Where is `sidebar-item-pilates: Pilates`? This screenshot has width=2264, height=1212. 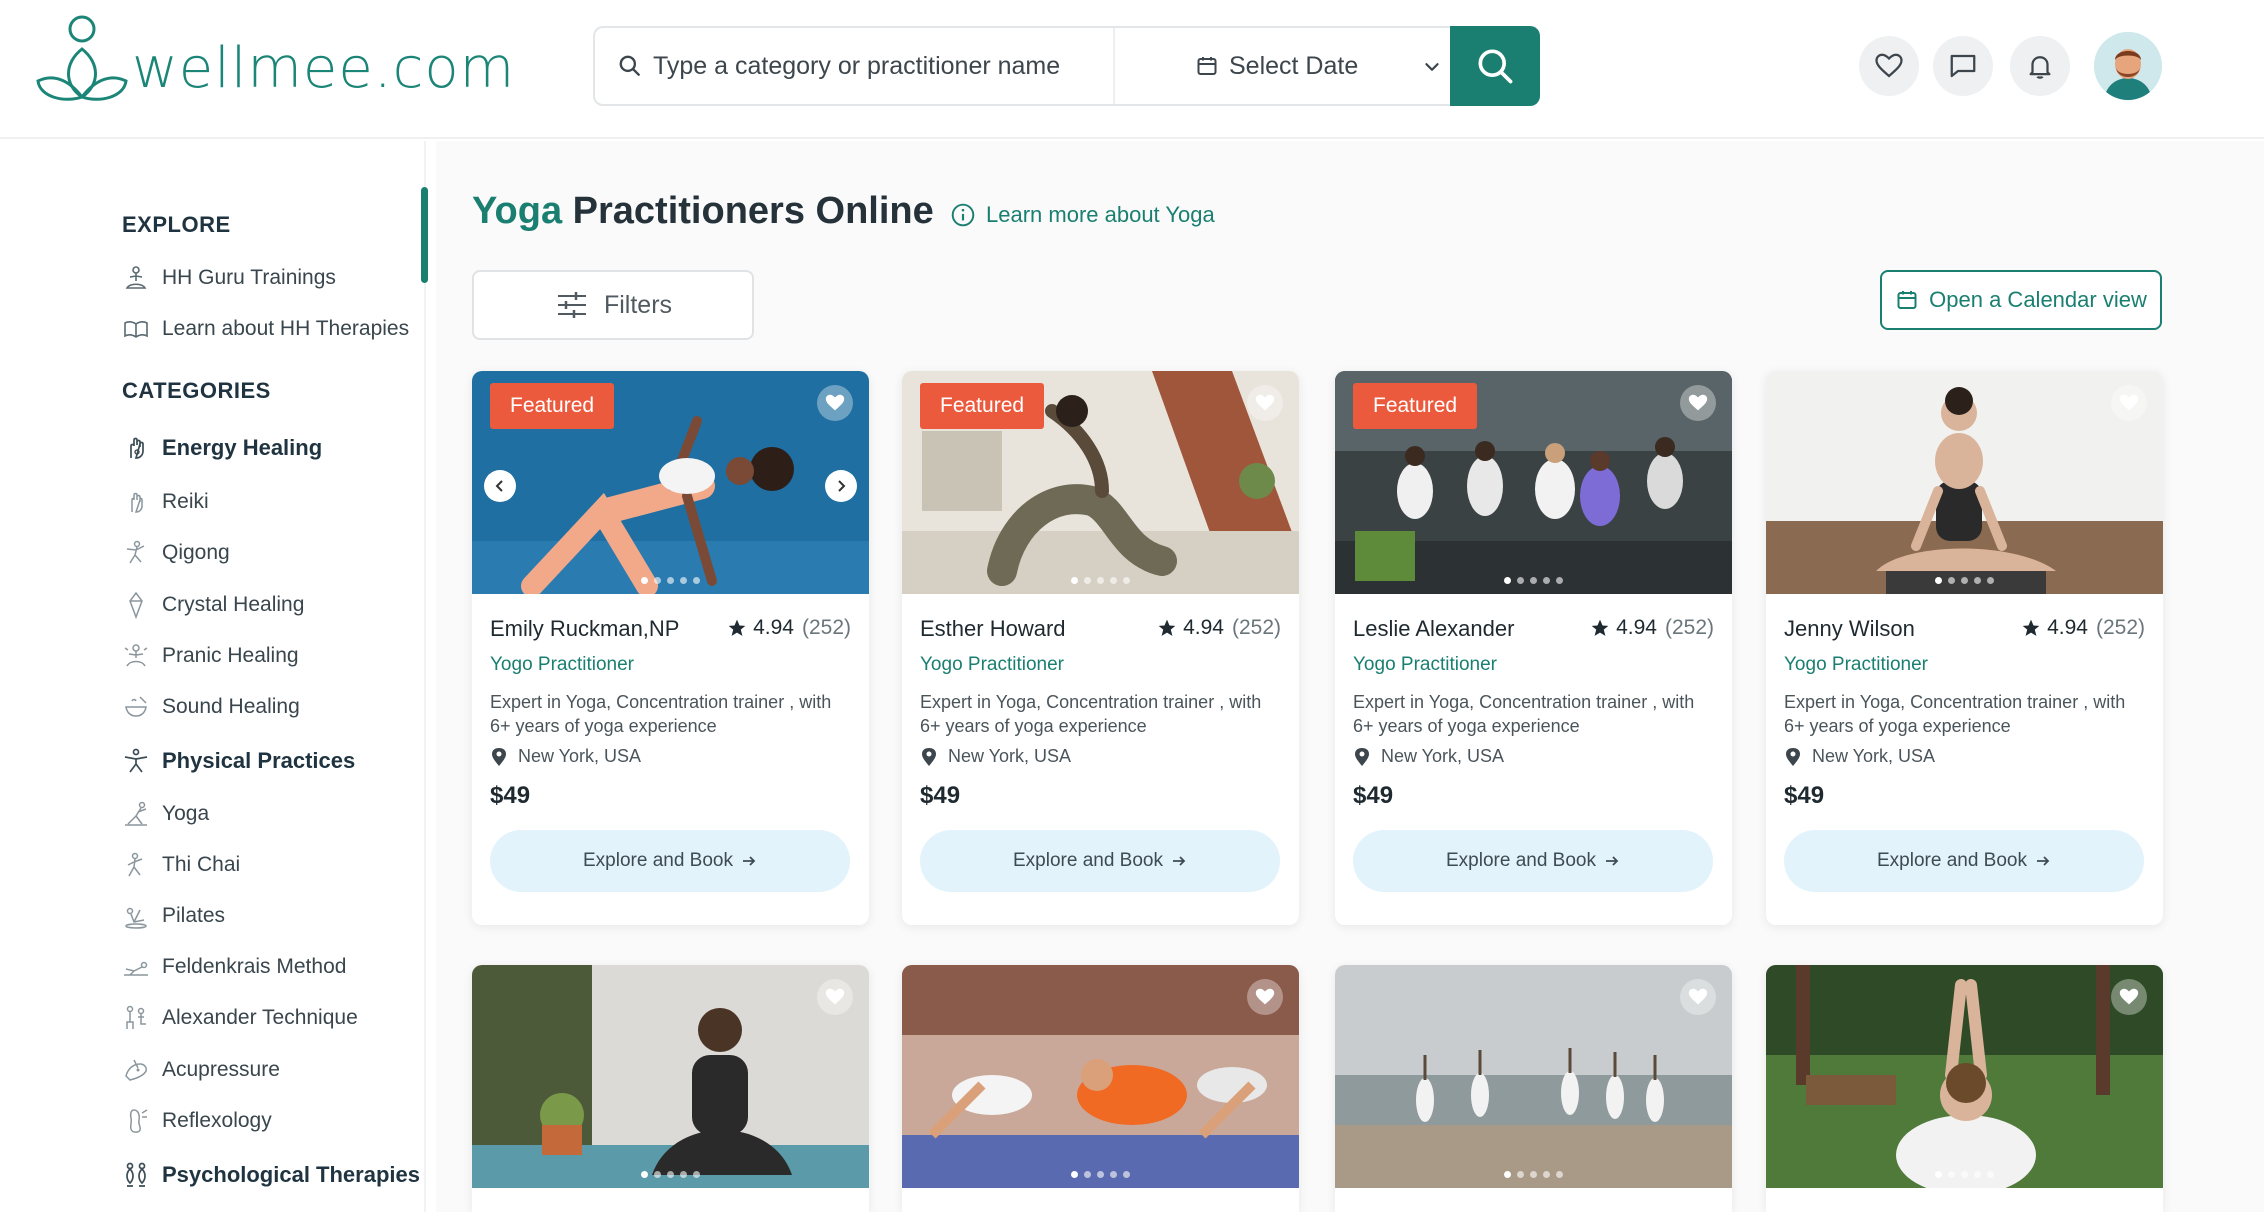 sidebar-item-pilates: Pilates is located at coordinates (173, 916).